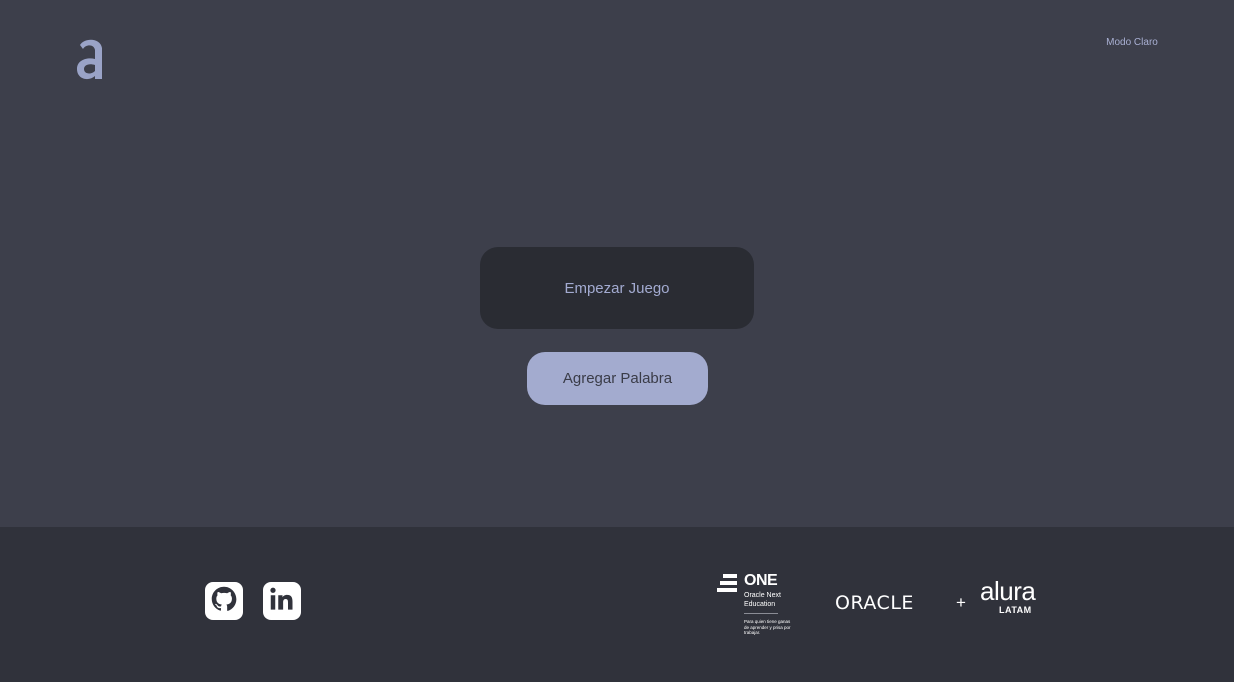 The image size is (1234, 682). Describe the element at coordinates (761, 580) in the screenshot. I see `one-title: ONE` at that location.